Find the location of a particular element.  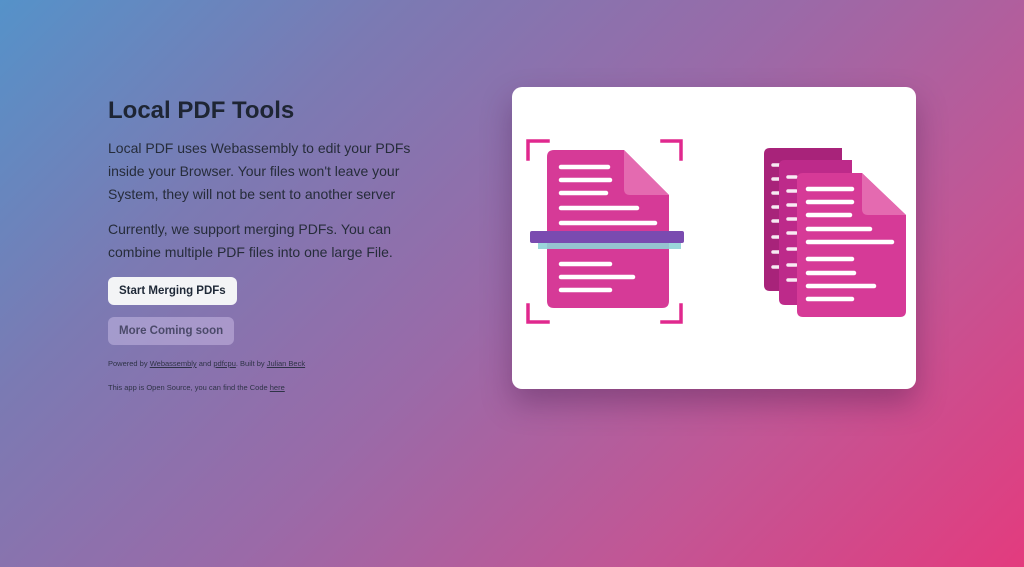

document-page is located at coordinates (608, 229).